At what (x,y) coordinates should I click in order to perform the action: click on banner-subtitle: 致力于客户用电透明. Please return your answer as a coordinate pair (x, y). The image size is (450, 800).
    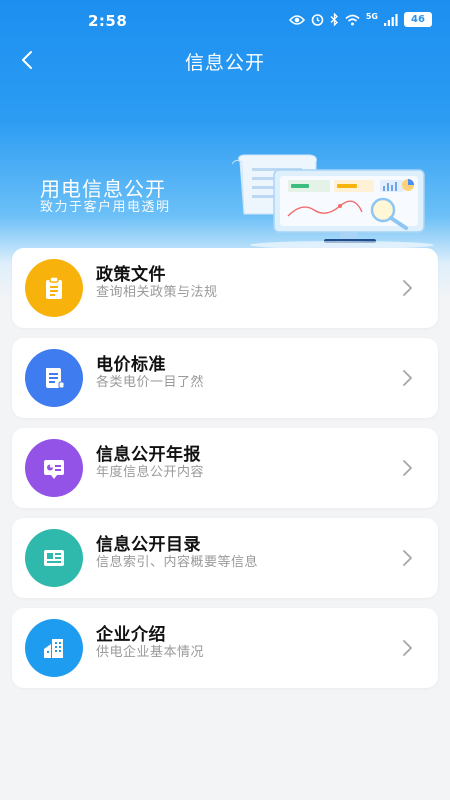
    Looking at the image, I should click on (105, 207).